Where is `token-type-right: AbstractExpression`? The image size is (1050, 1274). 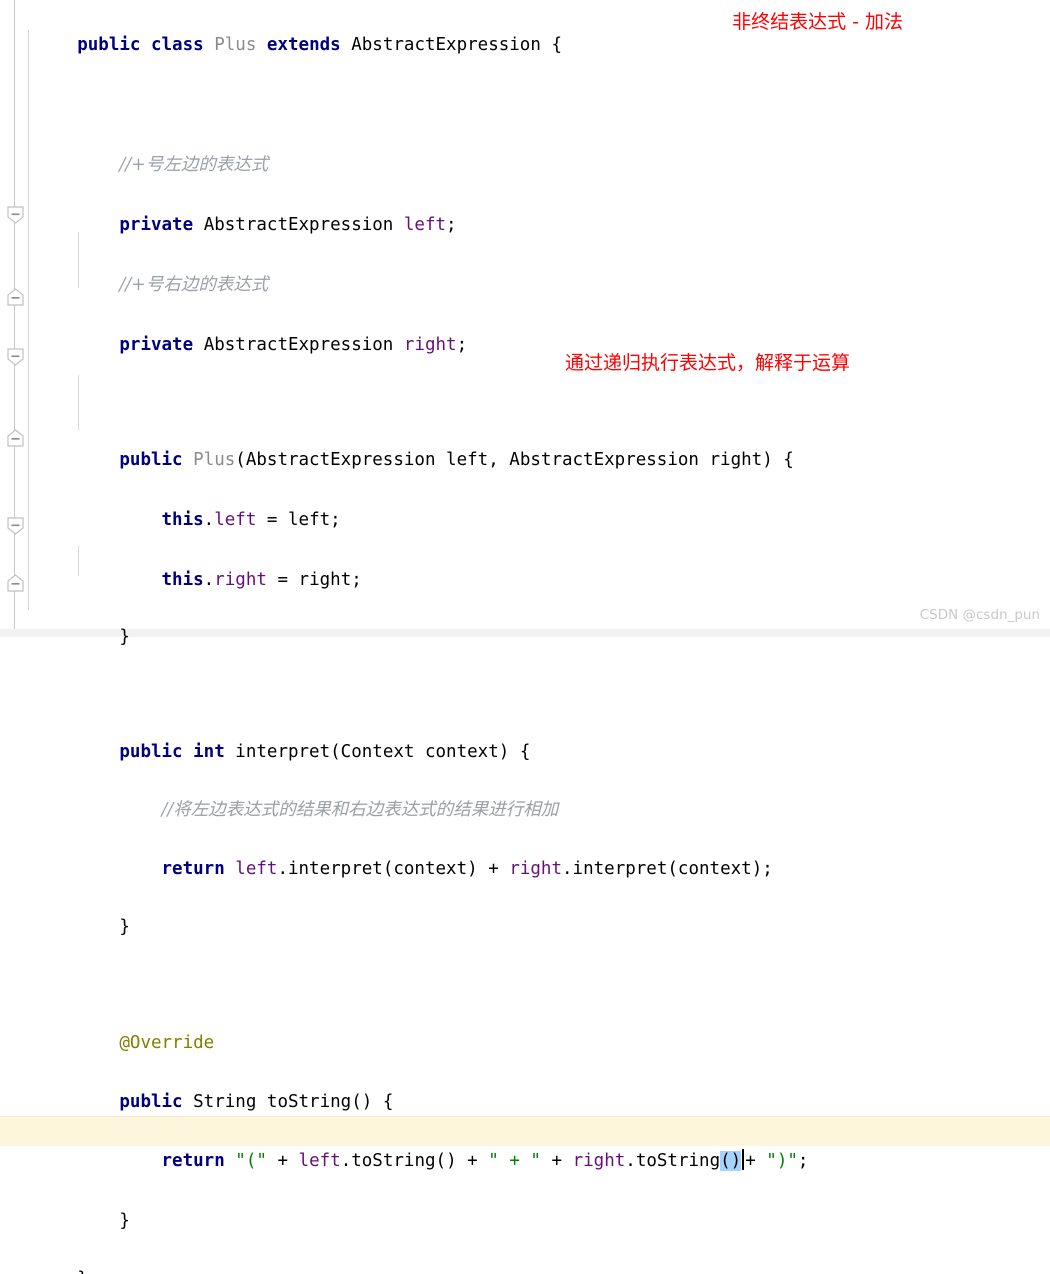
token-type-right: AbstractExpression is located at coordinates (298, 345).